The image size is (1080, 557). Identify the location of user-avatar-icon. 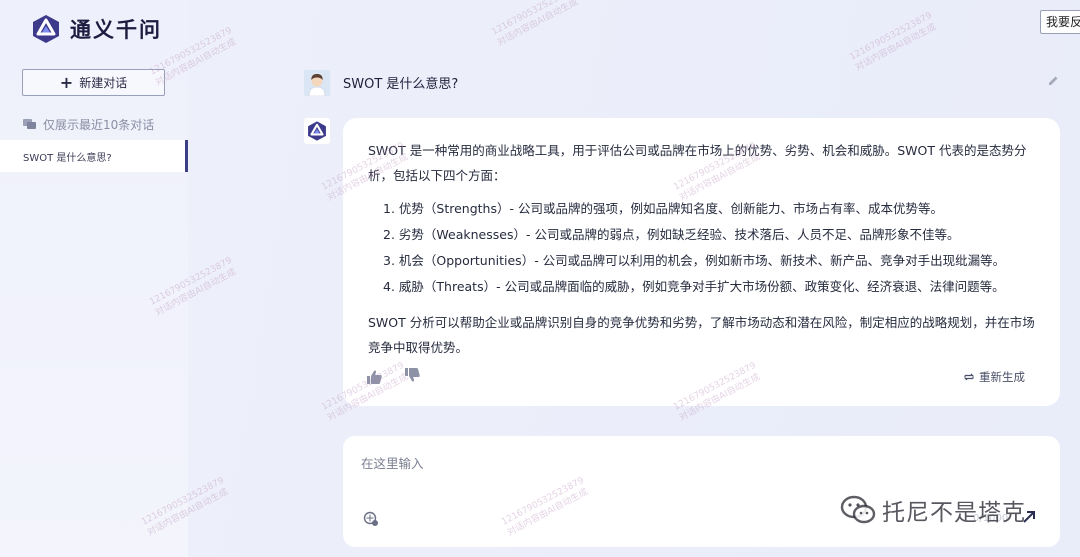
(317, 83).